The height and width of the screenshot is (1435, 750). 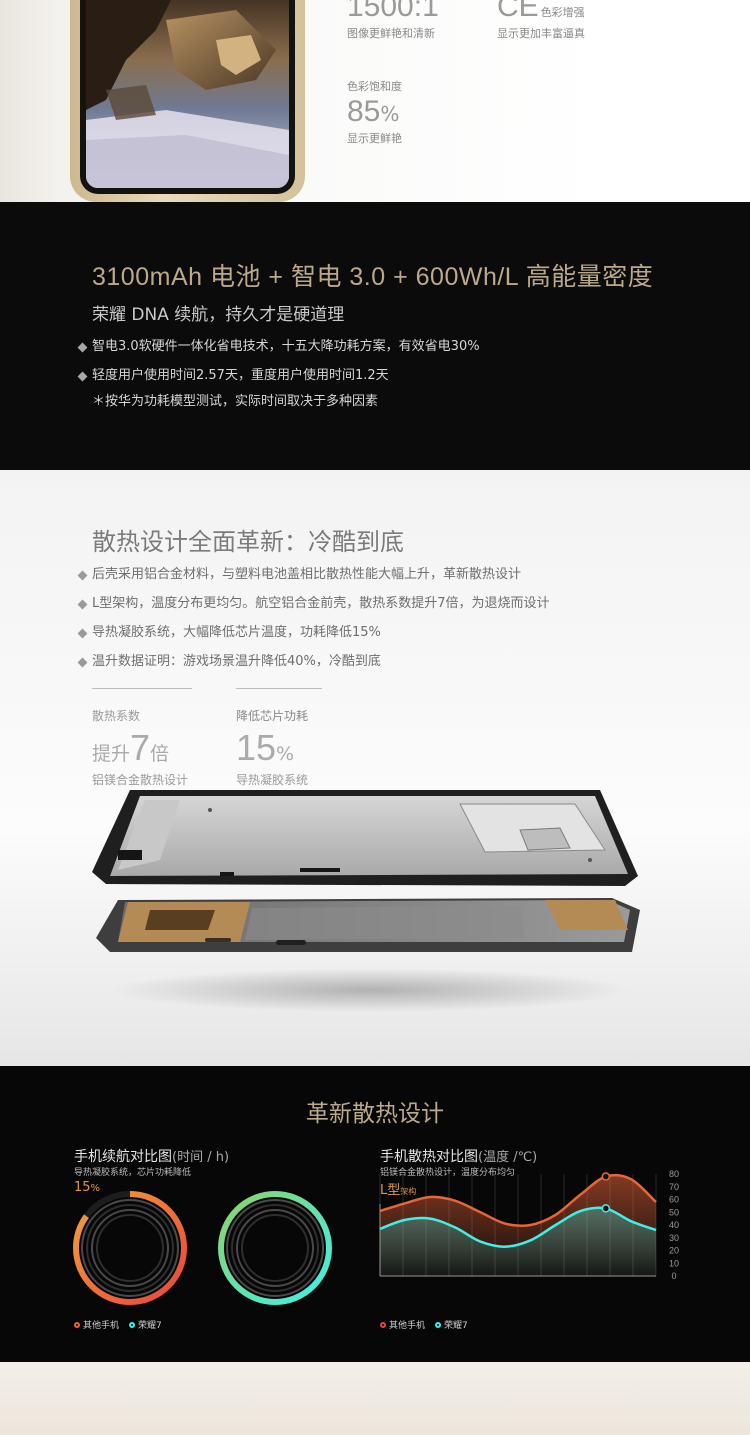 I want to click on y-tick-label: 50, so click(x=674, y=1212).